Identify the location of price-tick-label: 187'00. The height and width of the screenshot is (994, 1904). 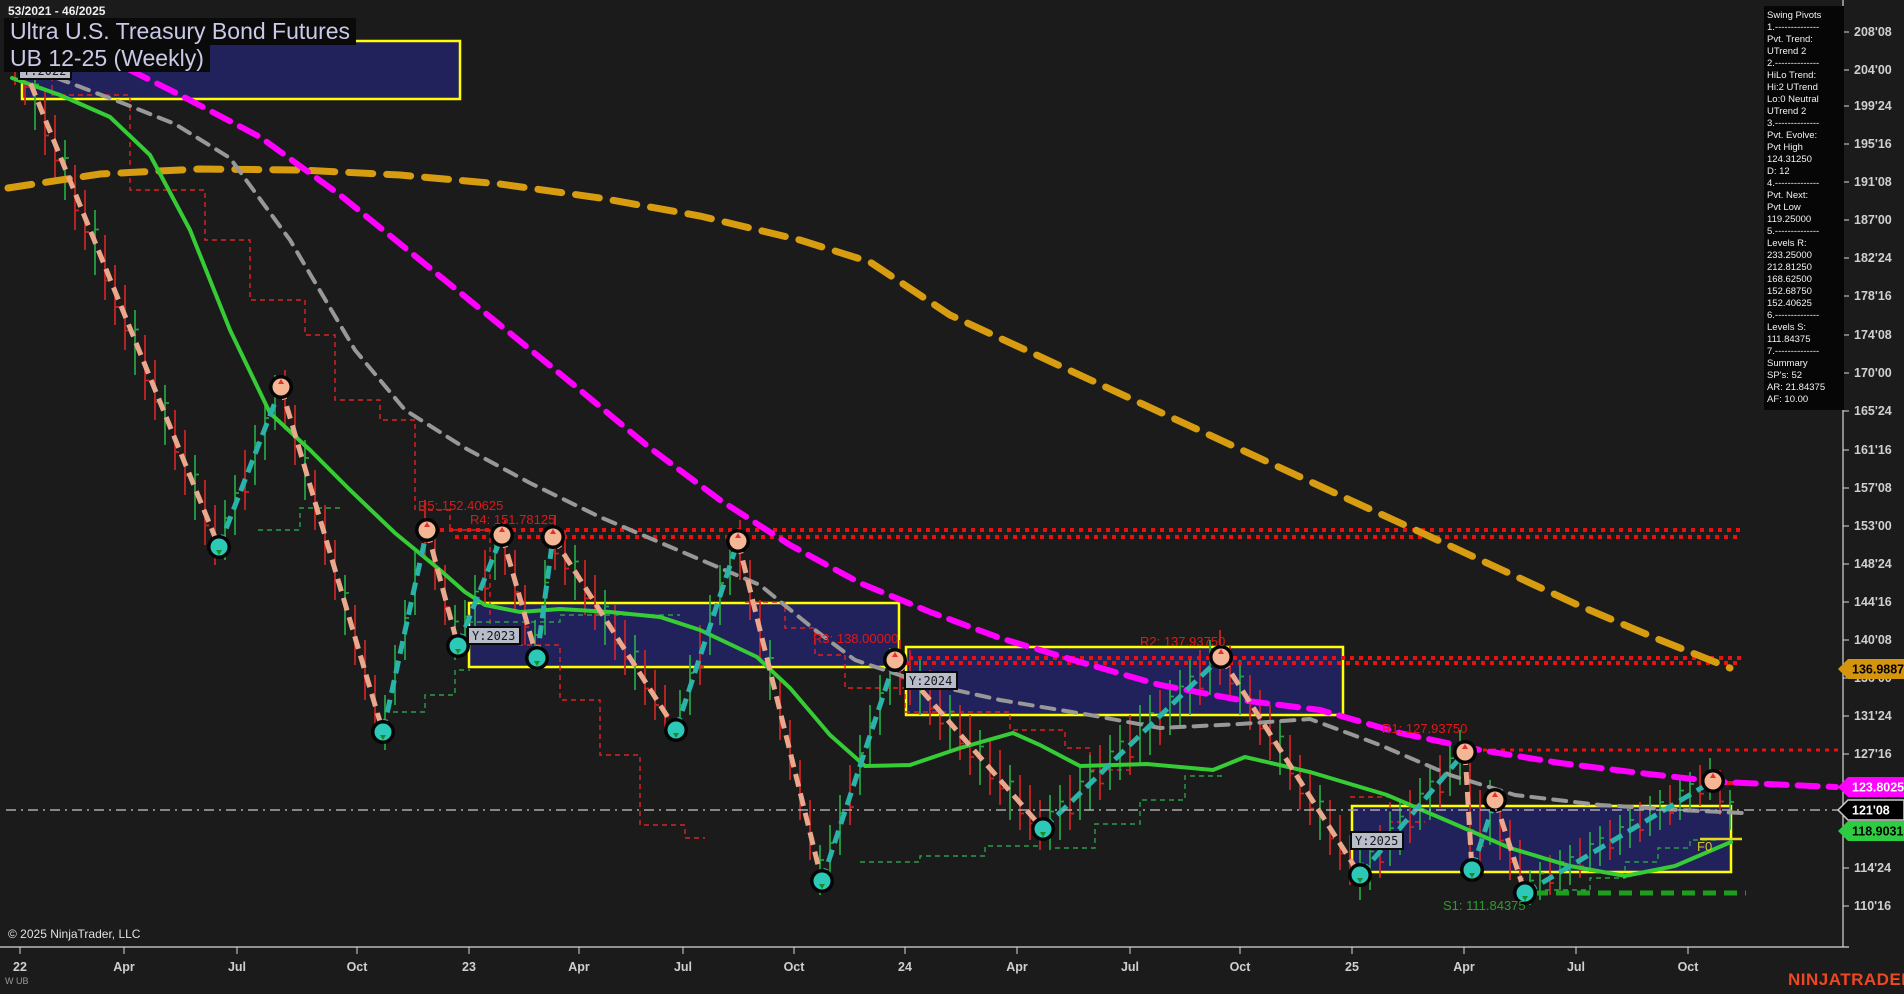
(1873, 220).